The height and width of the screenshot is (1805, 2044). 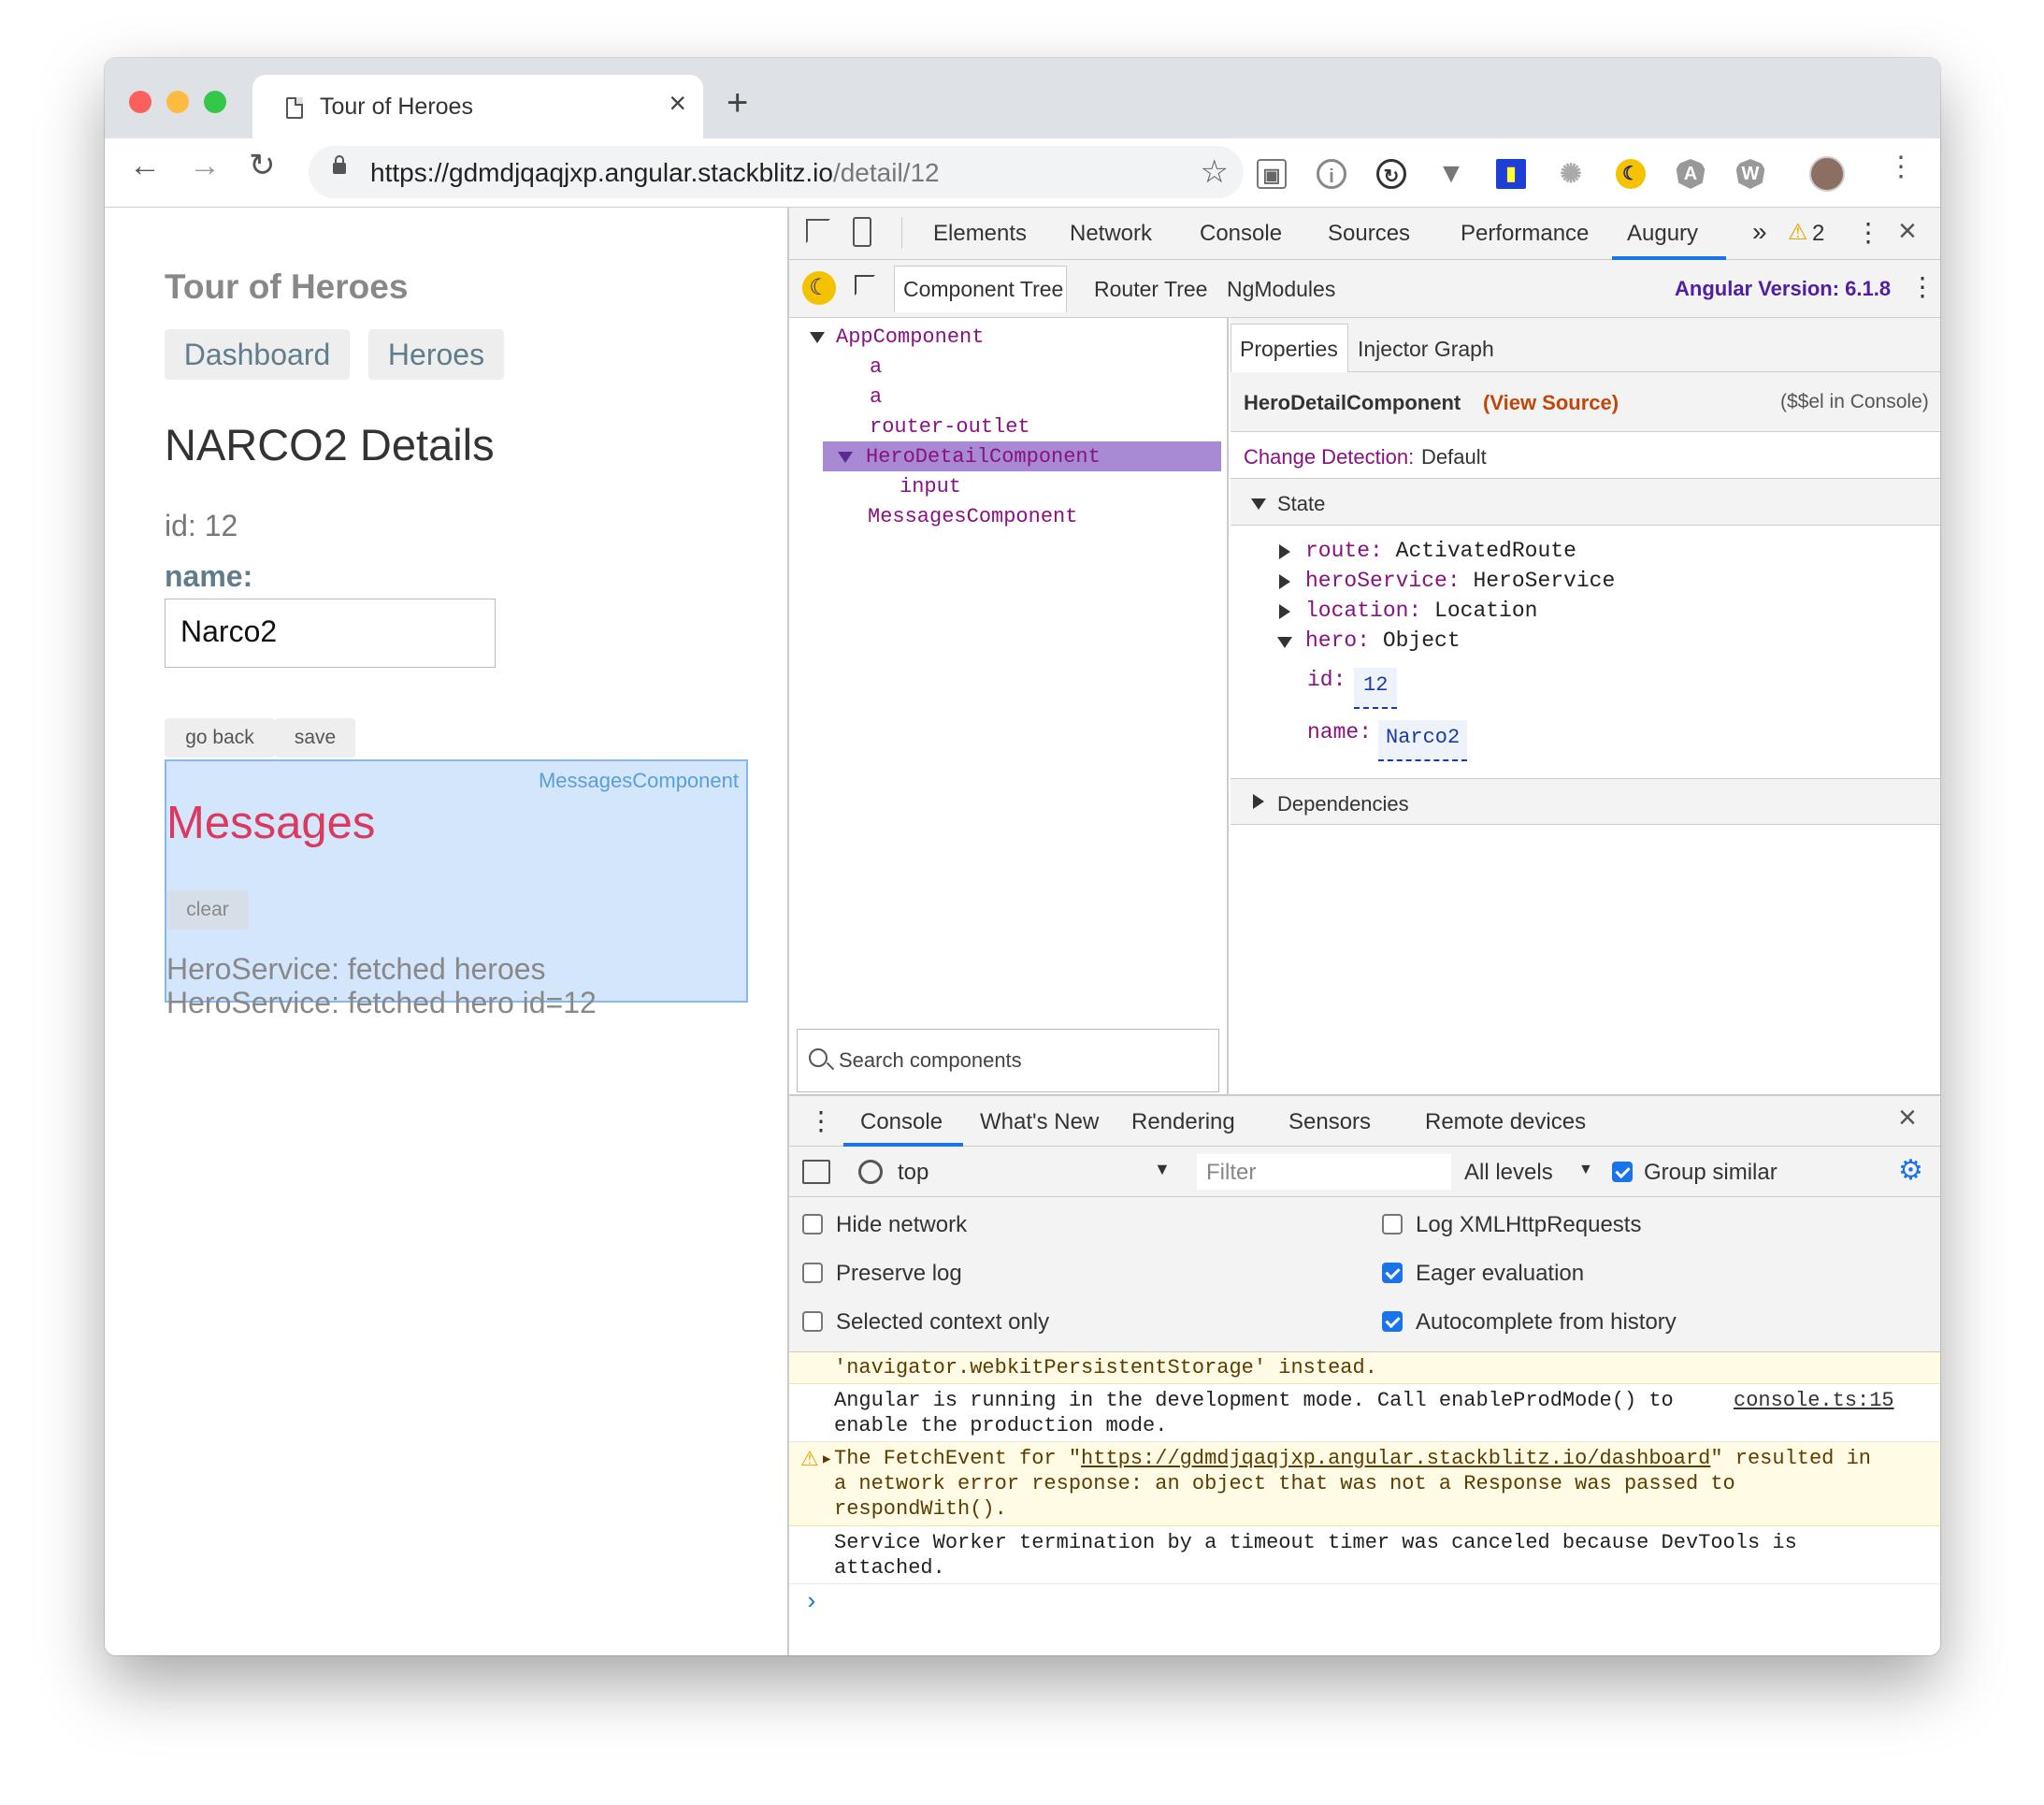 What do you see at coordinates (812, 1321) in the screenshot?
I see `selected-context-checkbox` at bounding box center [812, 1321].